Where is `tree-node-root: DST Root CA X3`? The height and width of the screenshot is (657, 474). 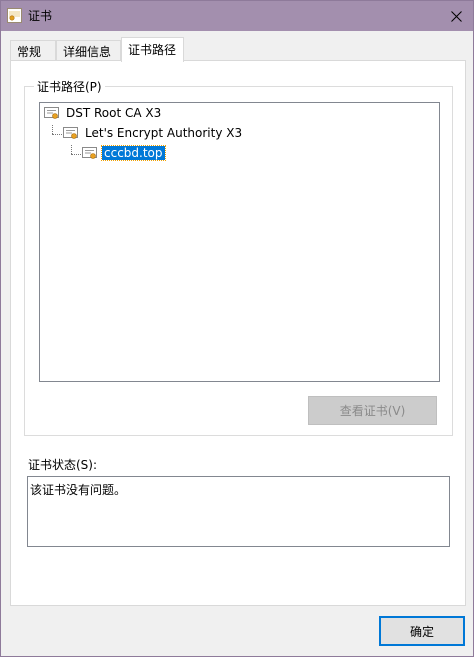 tree-node-root: DST Root CA X3 is located at coordinates (103, 113).